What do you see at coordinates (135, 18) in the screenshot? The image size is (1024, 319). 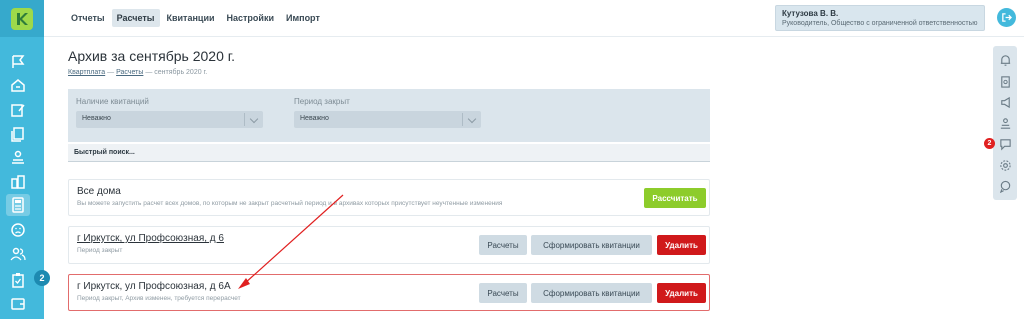 I see `tab-calculations: Расчеты` at bounding box center [135, 18].